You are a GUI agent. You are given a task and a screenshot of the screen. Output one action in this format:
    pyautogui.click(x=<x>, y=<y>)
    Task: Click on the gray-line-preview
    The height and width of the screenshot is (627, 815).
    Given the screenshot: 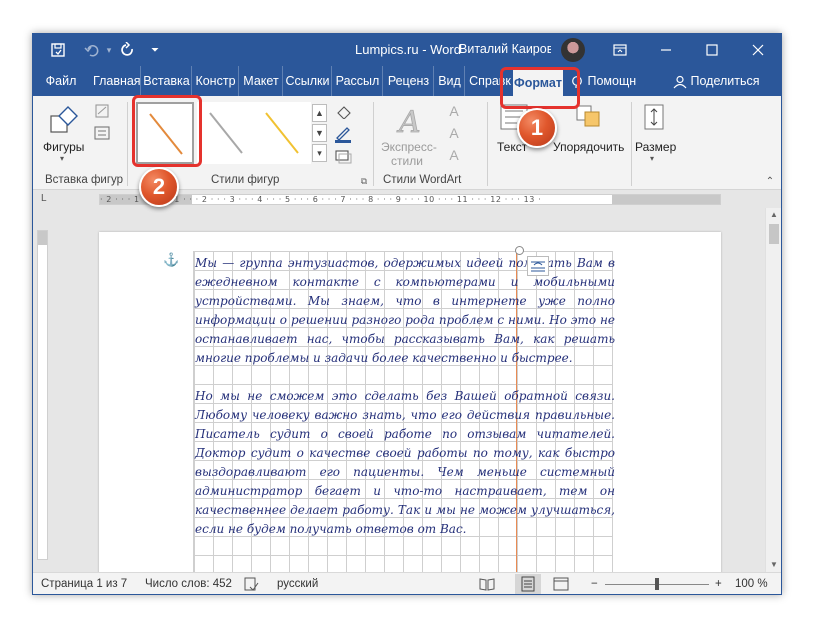 What is the action you would take?
    pyautogui.click(x=226, y=133)
    